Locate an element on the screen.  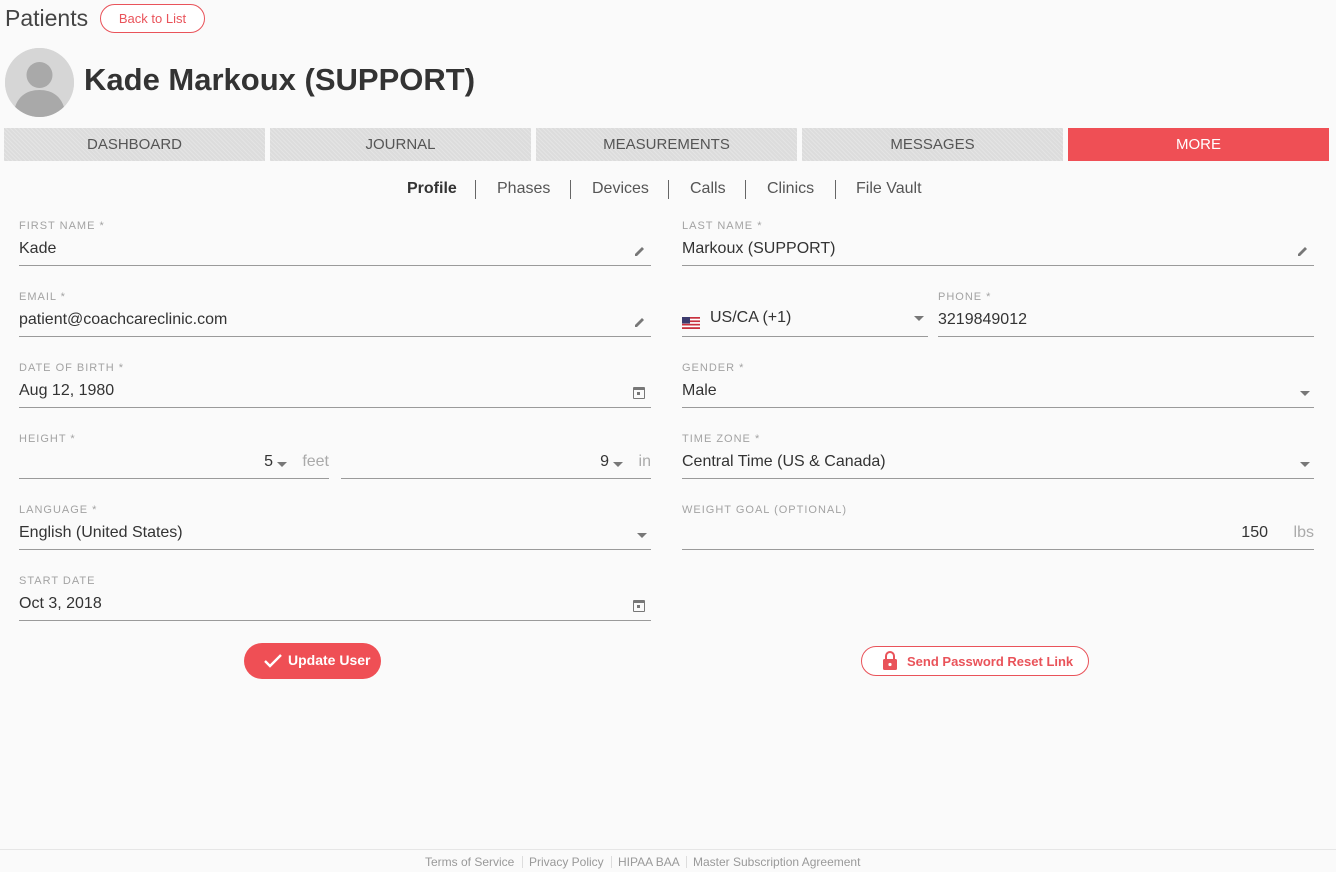
start-date-field: START DATE Oct 3, 2018 is located at coordinates (335, 598).